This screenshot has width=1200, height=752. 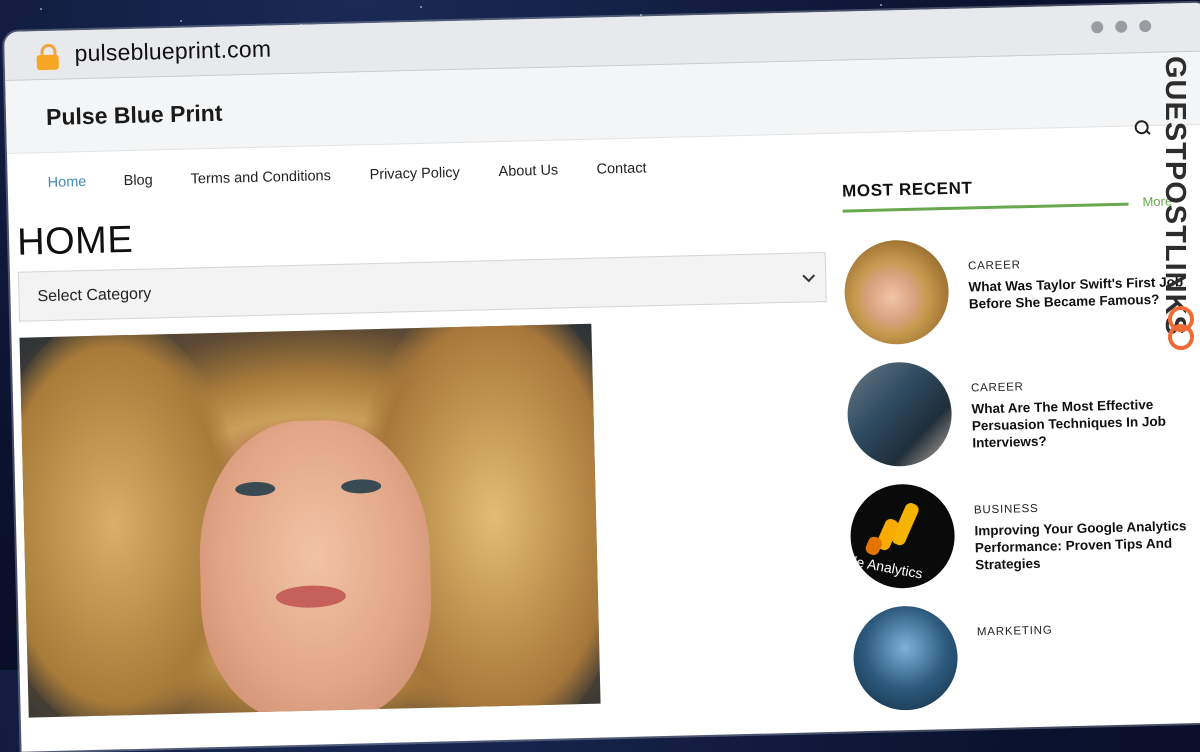 I want to click on nav-item-contact: Contact, so click(x=621, y=168).